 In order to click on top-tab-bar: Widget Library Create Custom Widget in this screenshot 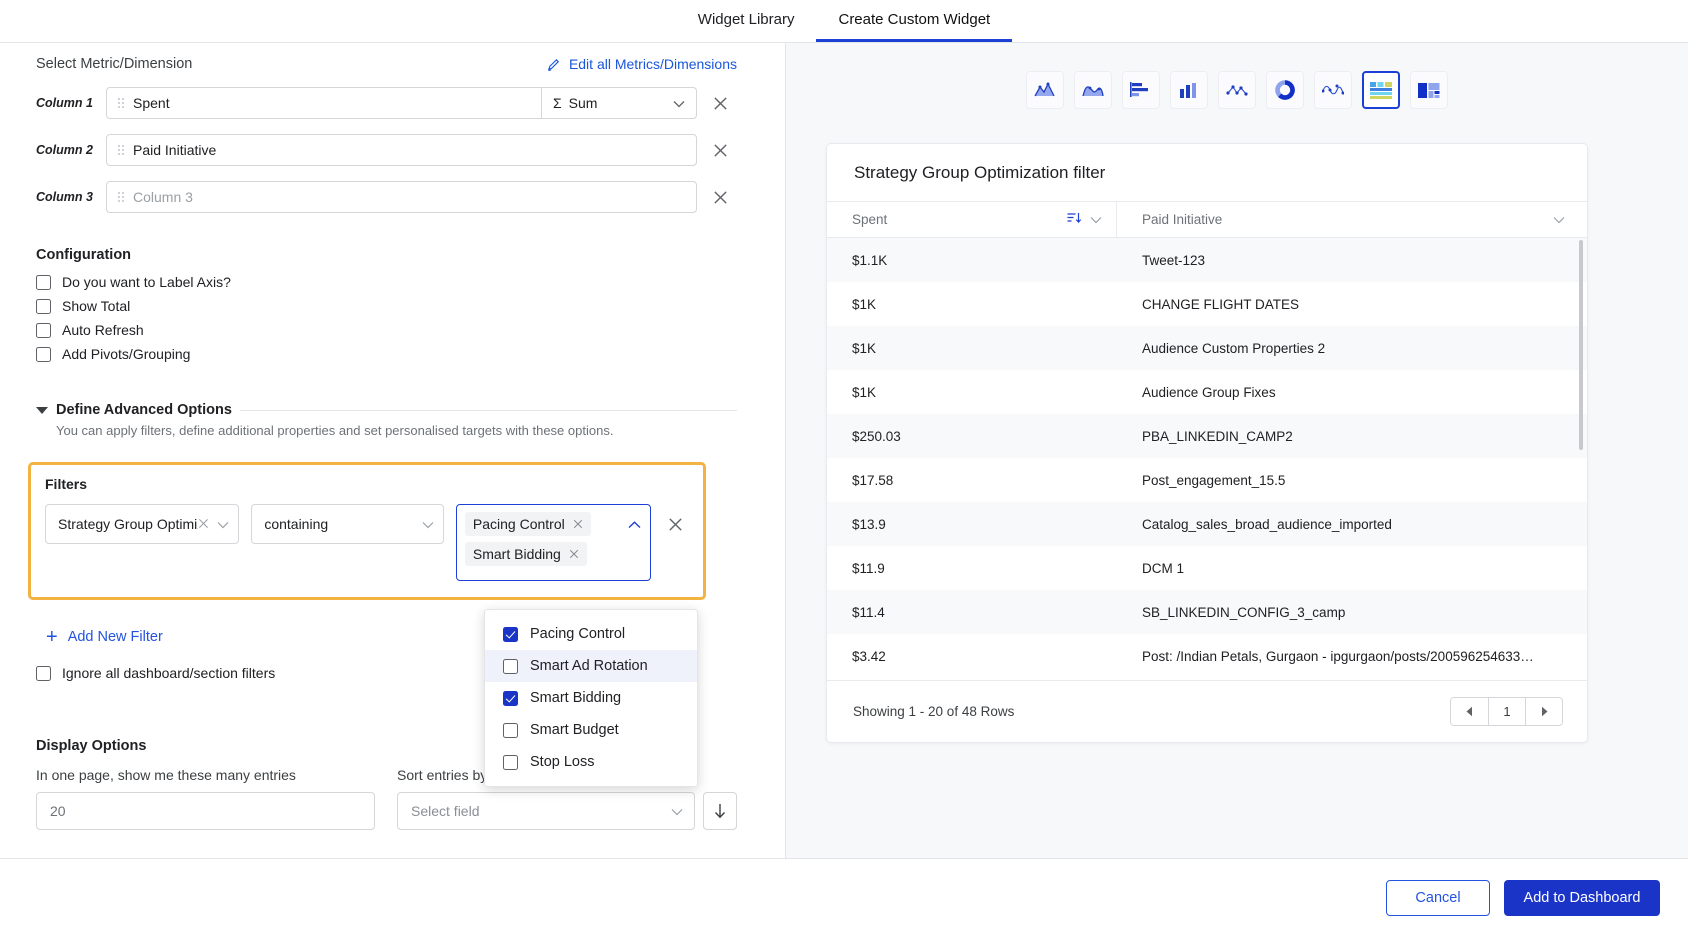, I will do `click(844, 21)`.